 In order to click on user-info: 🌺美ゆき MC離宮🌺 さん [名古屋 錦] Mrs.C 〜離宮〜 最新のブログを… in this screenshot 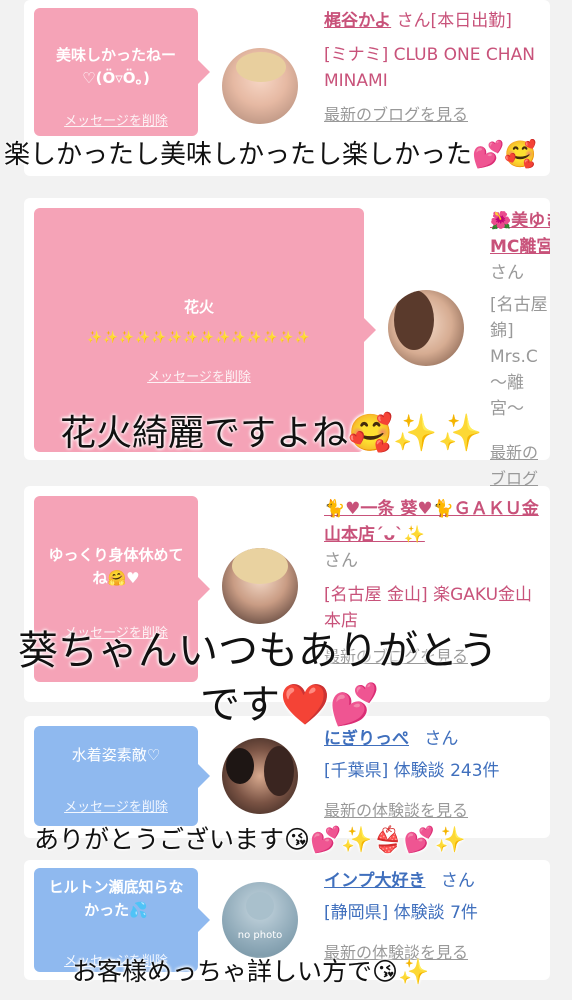, I will do `click(520, 363)`.